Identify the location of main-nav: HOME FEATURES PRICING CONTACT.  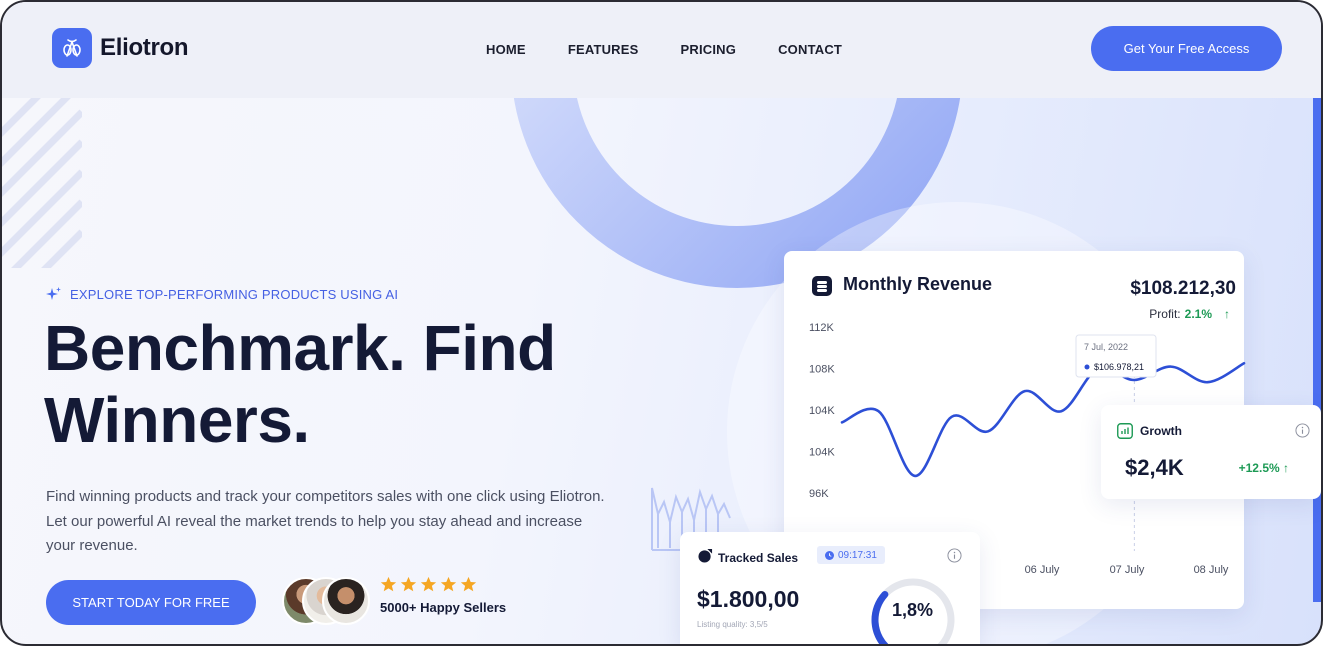
(664, 49).